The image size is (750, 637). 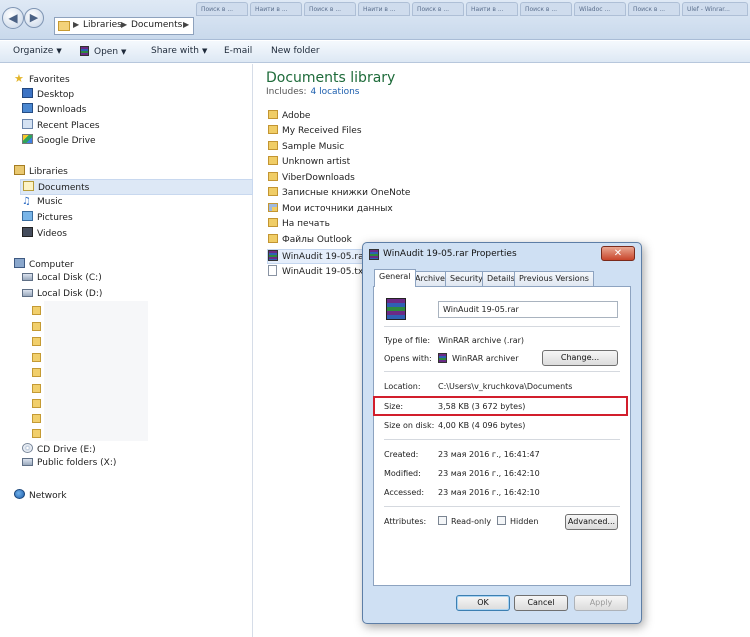 I want to click on forward-button: ▶, so click(x=34, y=18).